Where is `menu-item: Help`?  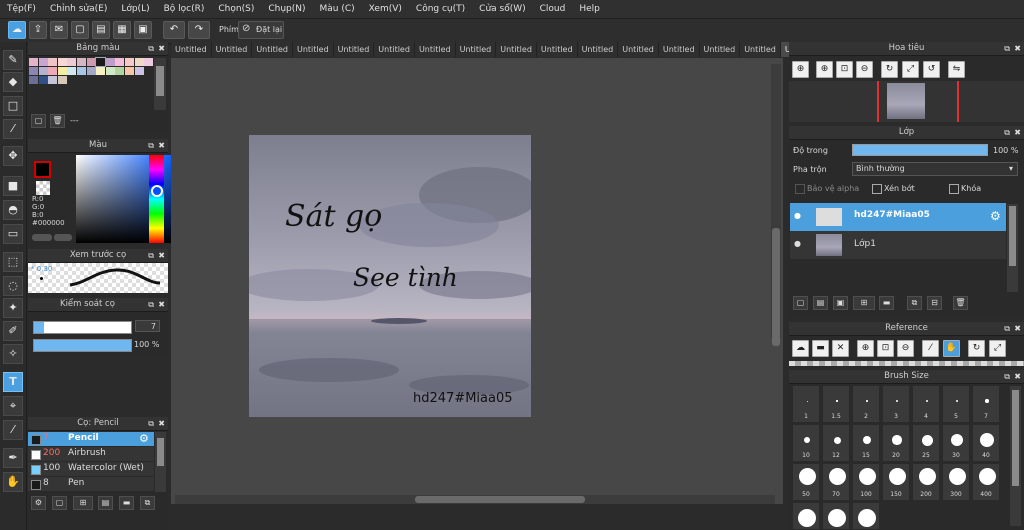 menu-item: Help is located at coordinates (589, 9).